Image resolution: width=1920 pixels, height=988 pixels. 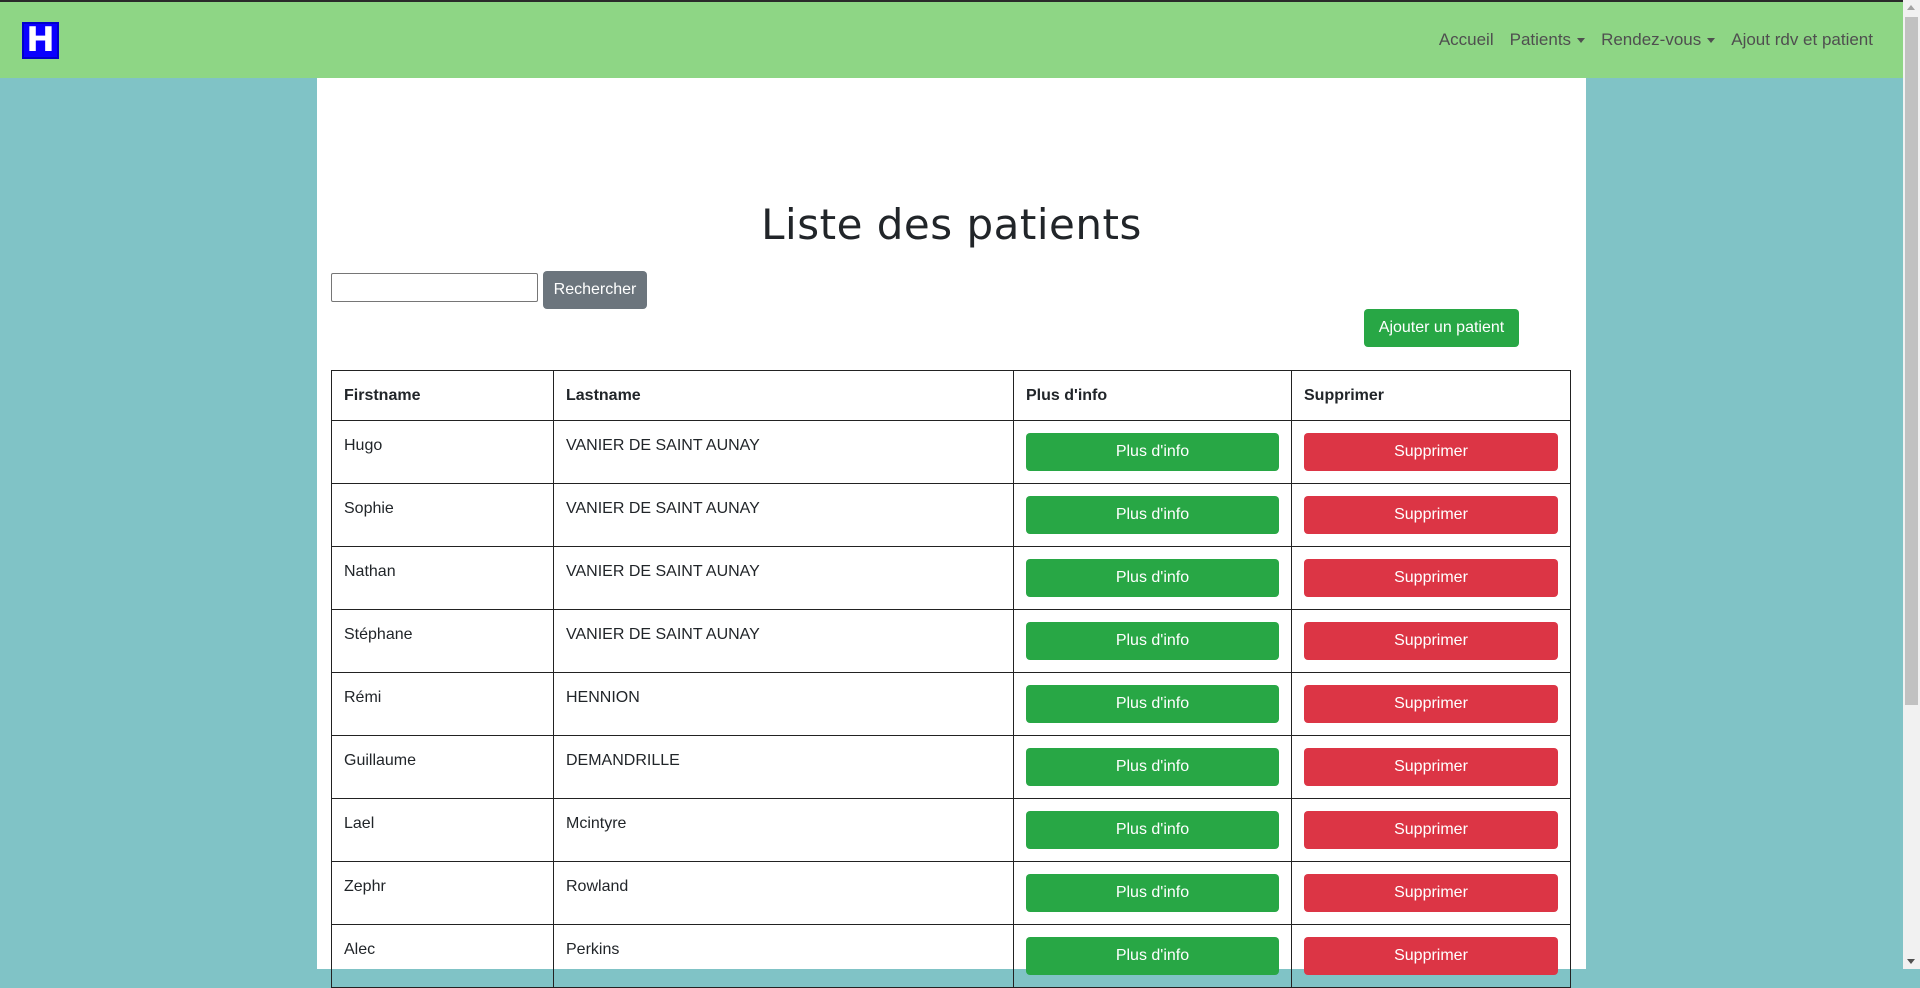 I want to click on table-row: Rémi HENNION Plus d'info Supprimer, so click(x=951, y=704).